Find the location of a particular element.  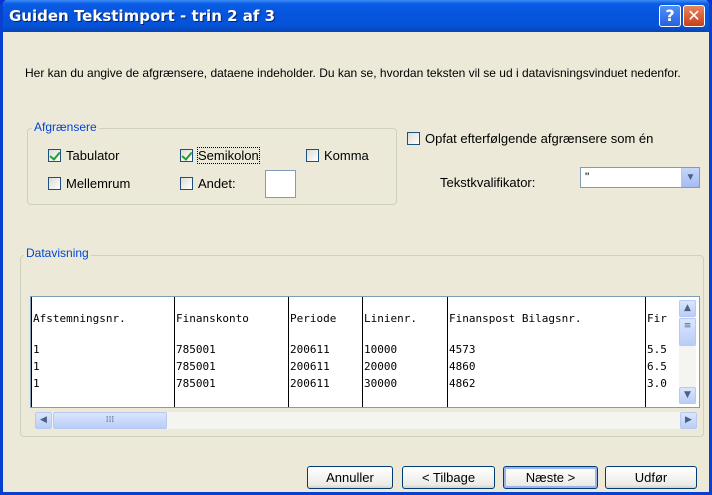

qualifier-value: " is located at coordinates (587, 177).